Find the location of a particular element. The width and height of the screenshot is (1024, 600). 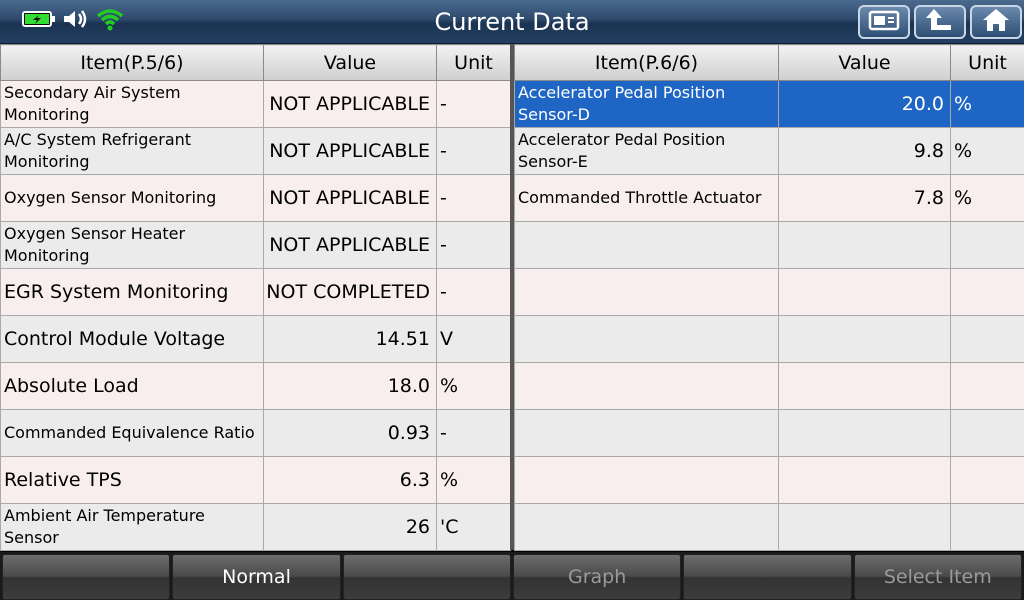

table-row: Ambient Air Temperature Sensor 26 'C is located at coordinates (255, 527).